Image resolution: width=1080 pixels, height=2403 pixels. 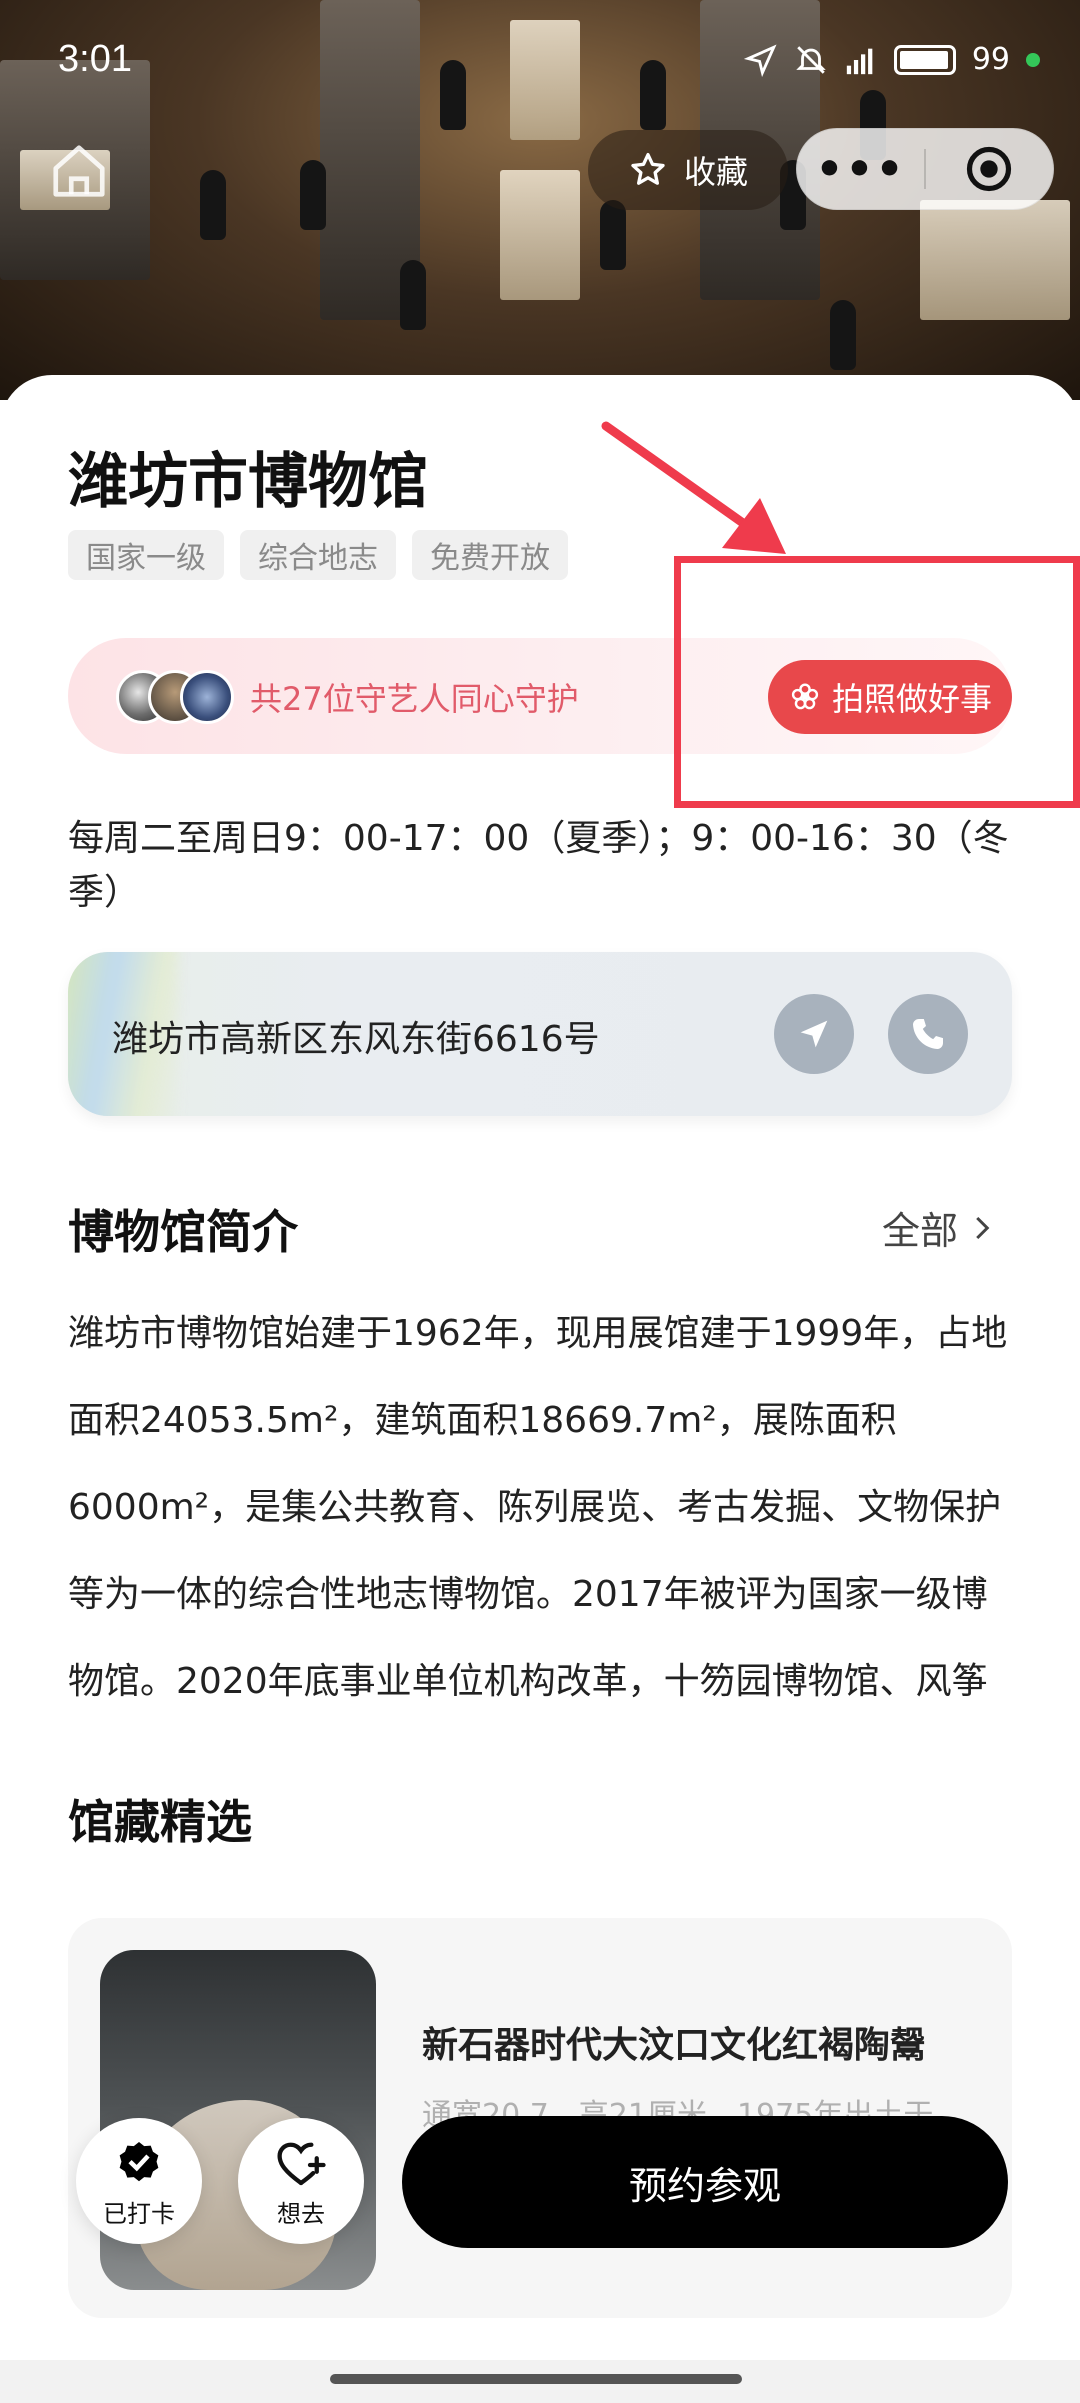 I want to click on navigate-button, so click(x=814, y=1034).